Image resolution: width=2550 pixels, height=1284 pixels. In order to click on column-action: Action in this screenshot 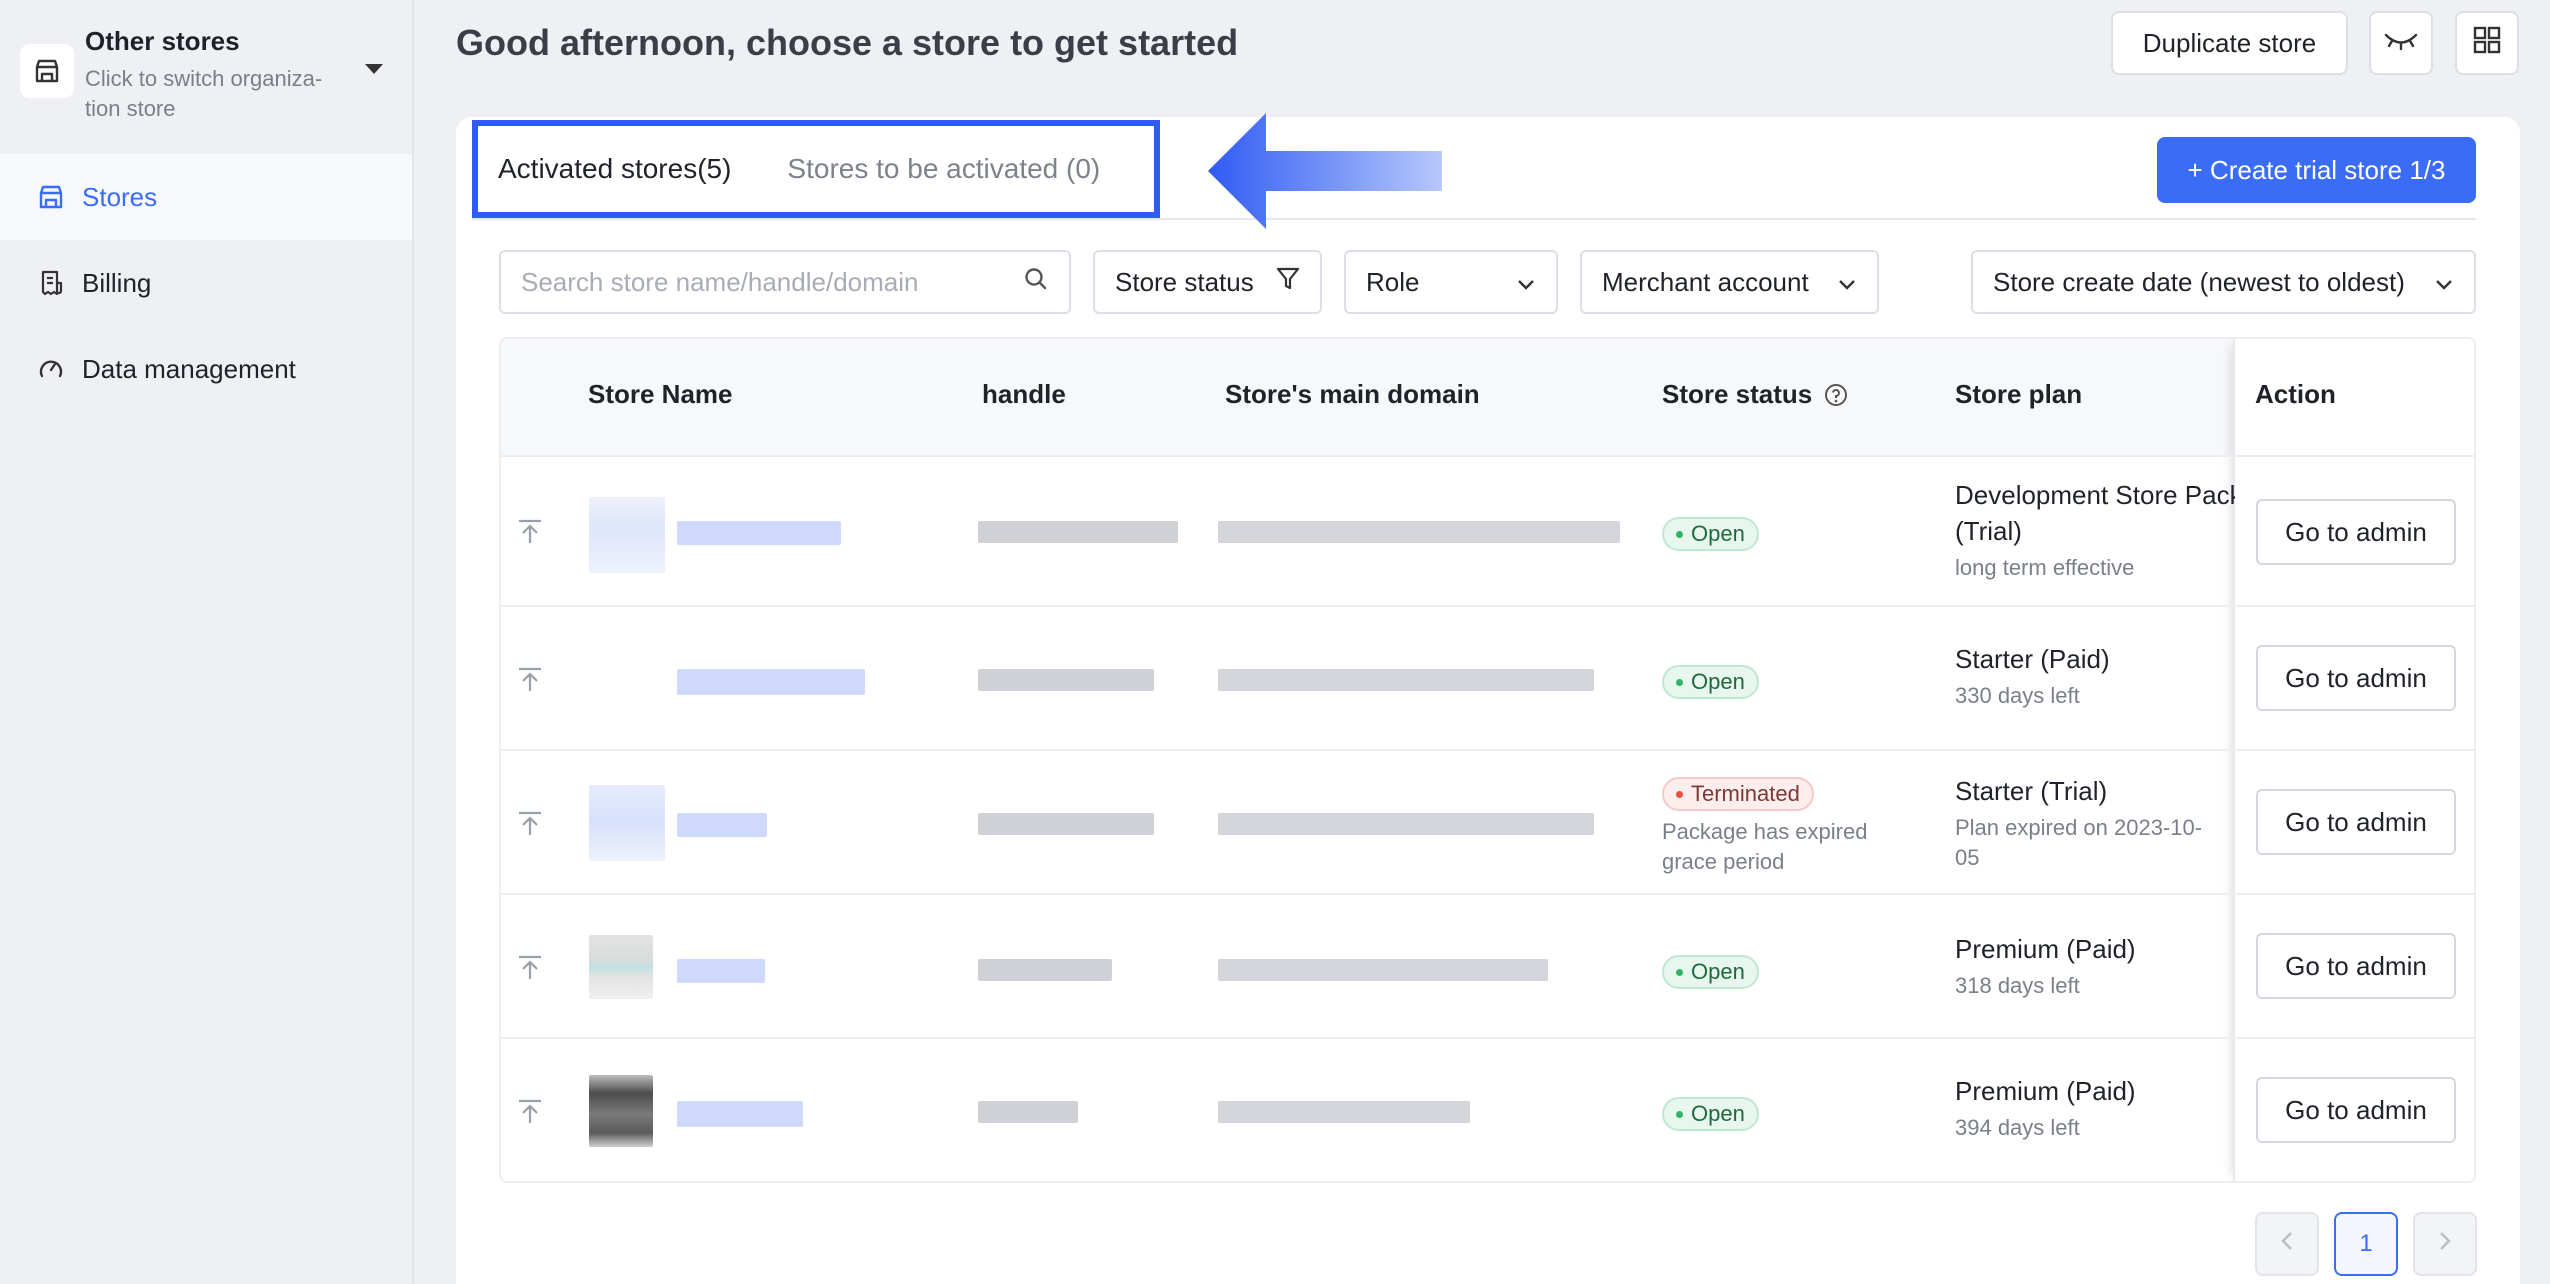, I will do `click(2295, 394)`.